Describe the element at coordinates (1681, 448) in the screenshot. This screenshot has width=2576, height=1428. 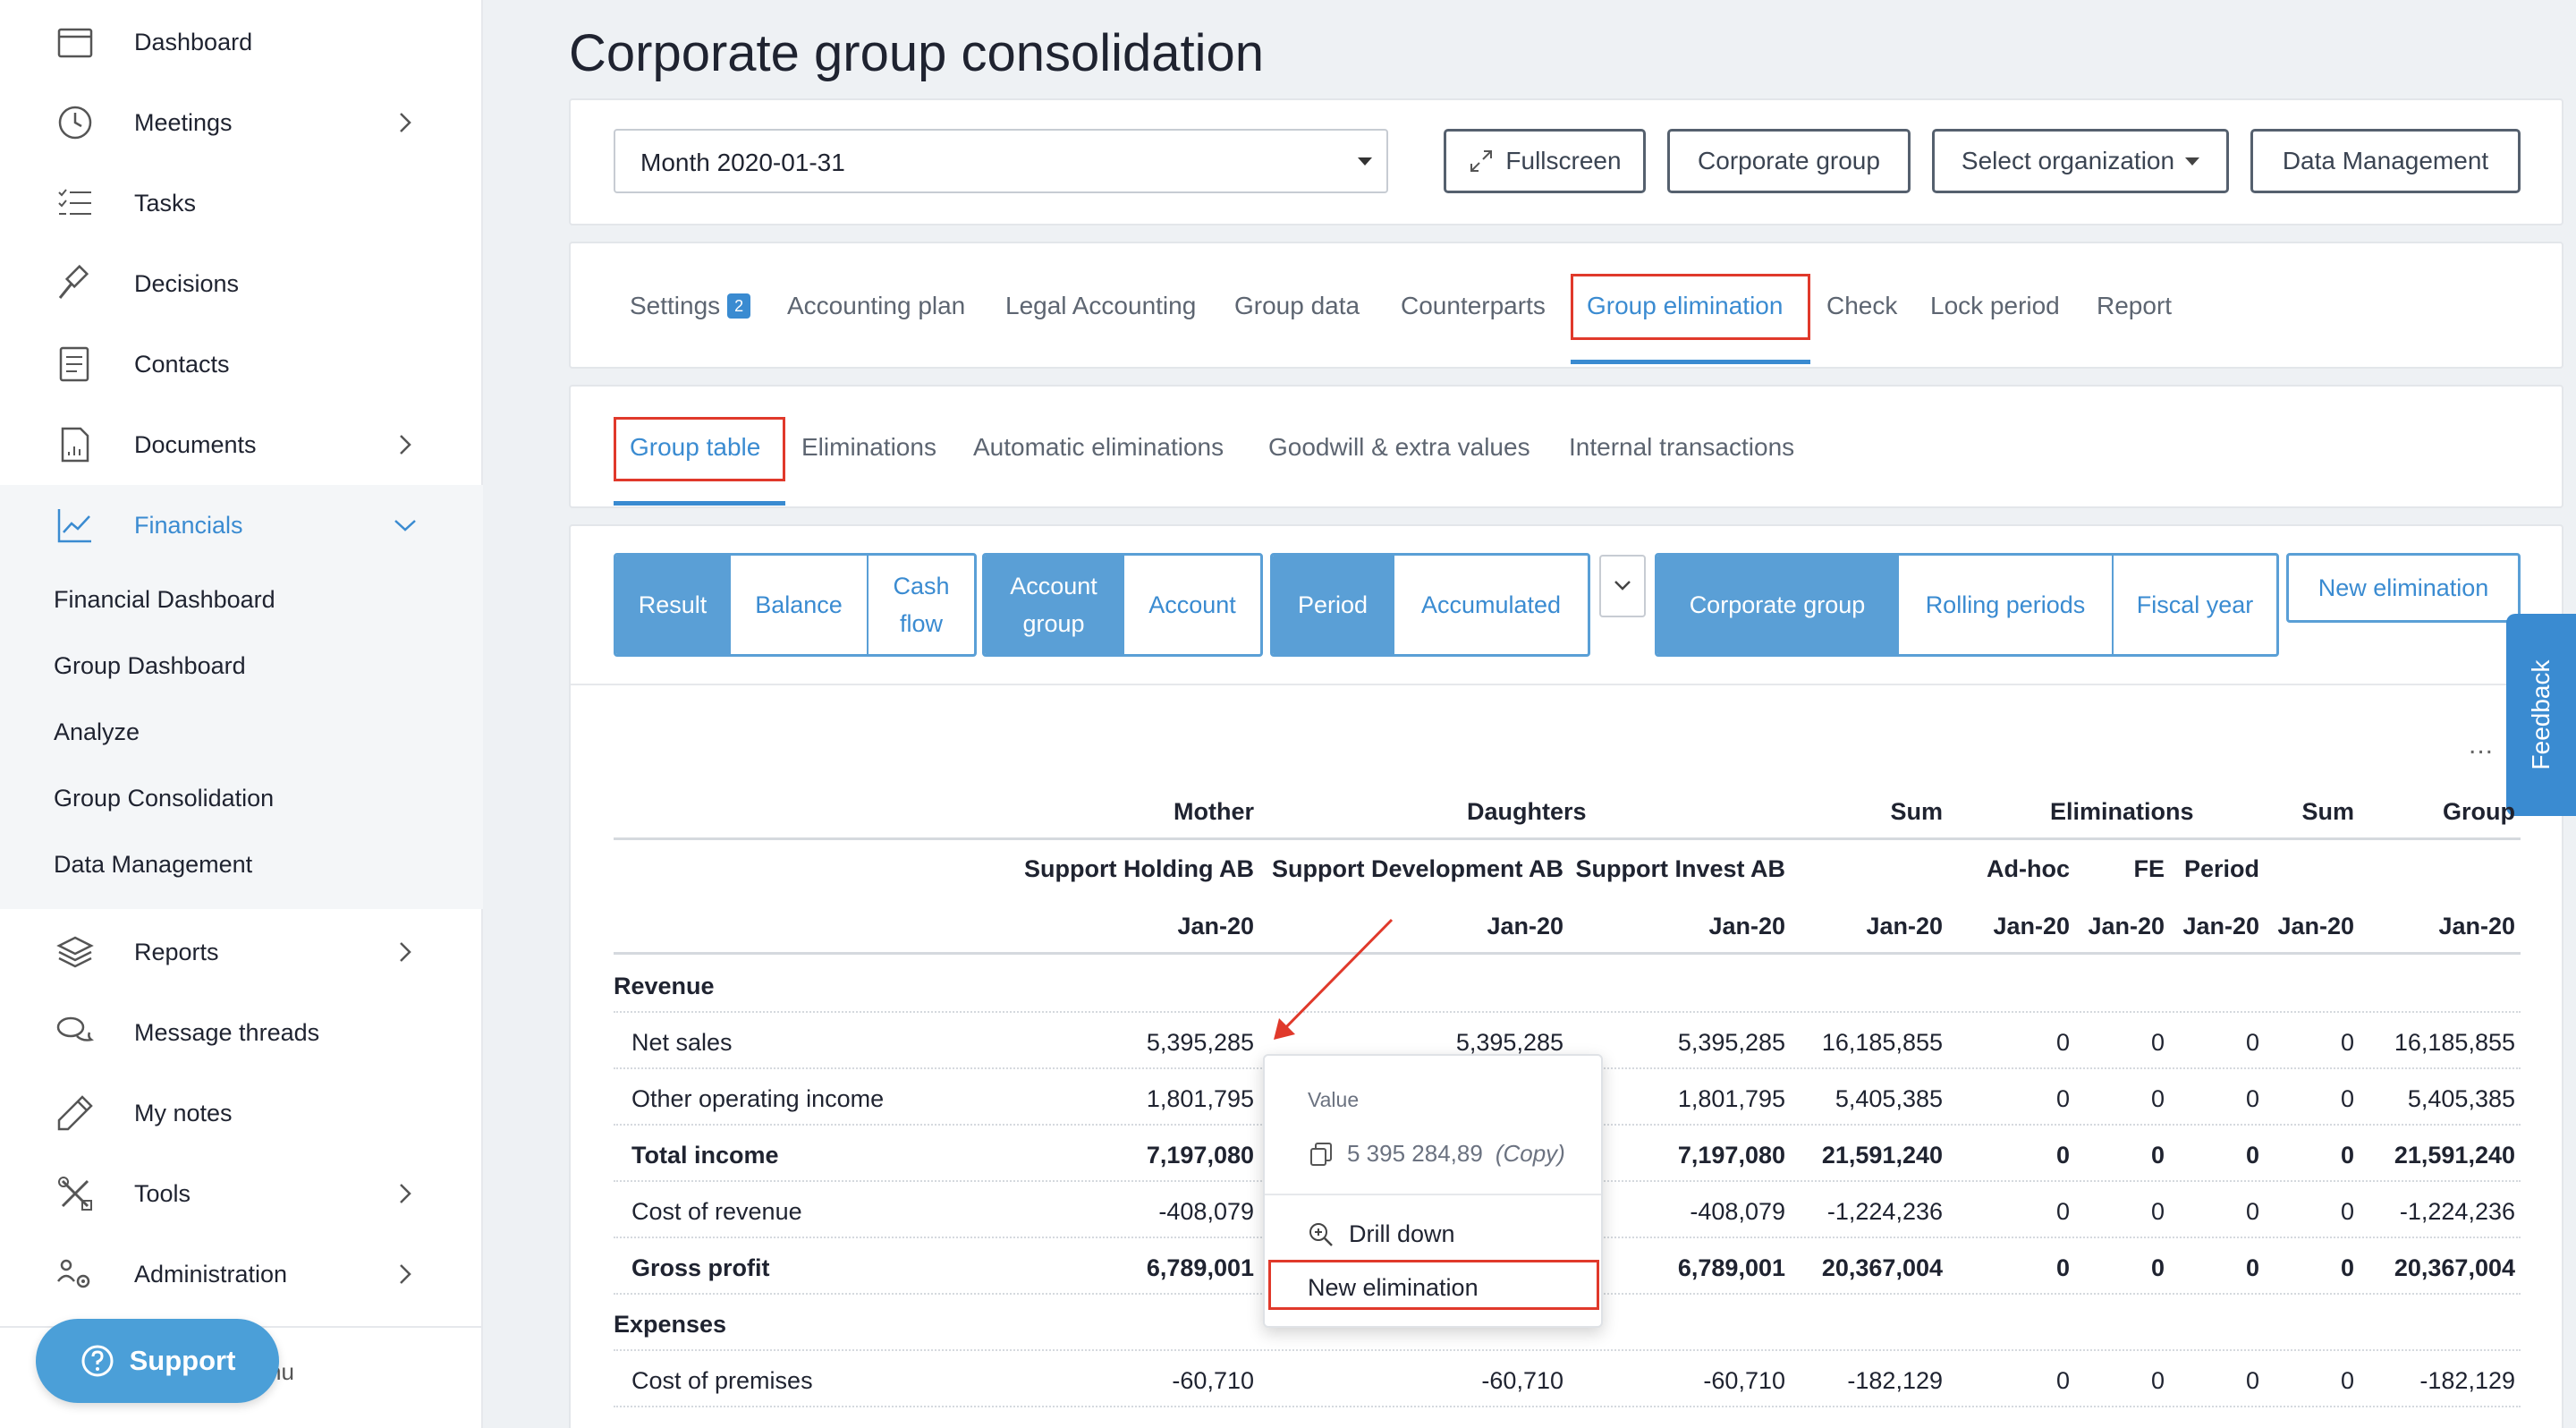
I see `subtab-internal-transactions: Internal transactions` at that location.